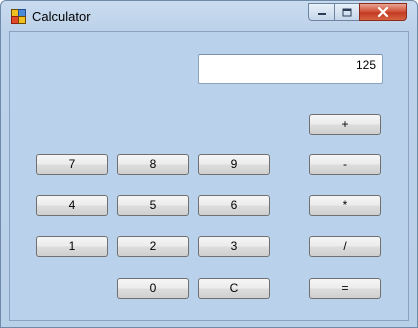 Image resolution: width=418 pixels, height=328 pixels. Describe the element at coordinates (209, 16) in the screenshot. I see `title-bar: Calculator` at that location.